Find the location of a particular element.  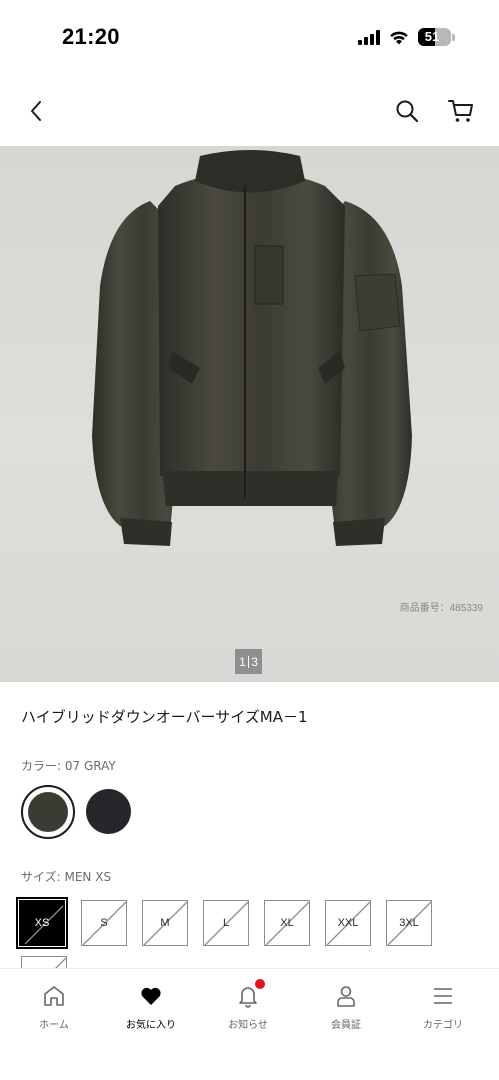

image-counter-total: 3 is located at coordinates (254, 661).